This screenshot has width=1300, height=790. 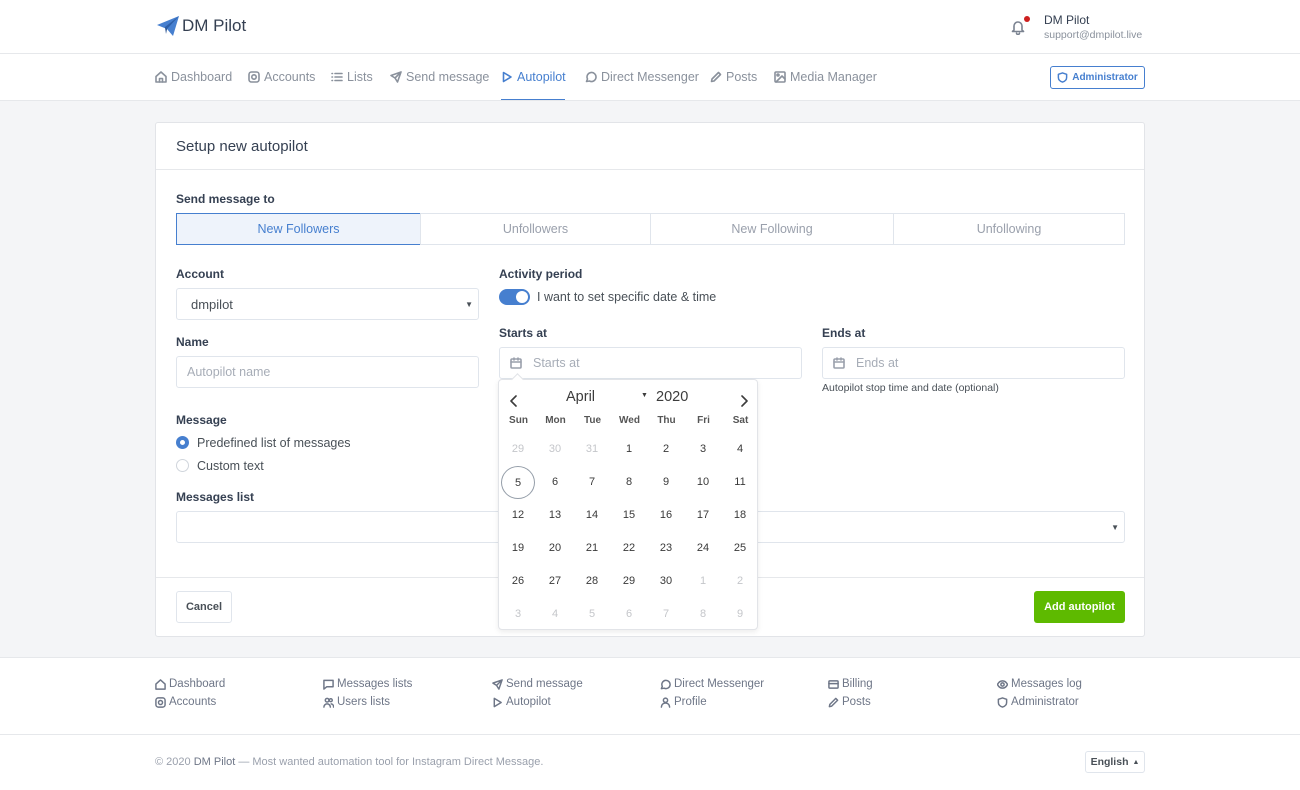 I want to click on radio-custom-text-label: Custom text, so click(x=230, y=466).